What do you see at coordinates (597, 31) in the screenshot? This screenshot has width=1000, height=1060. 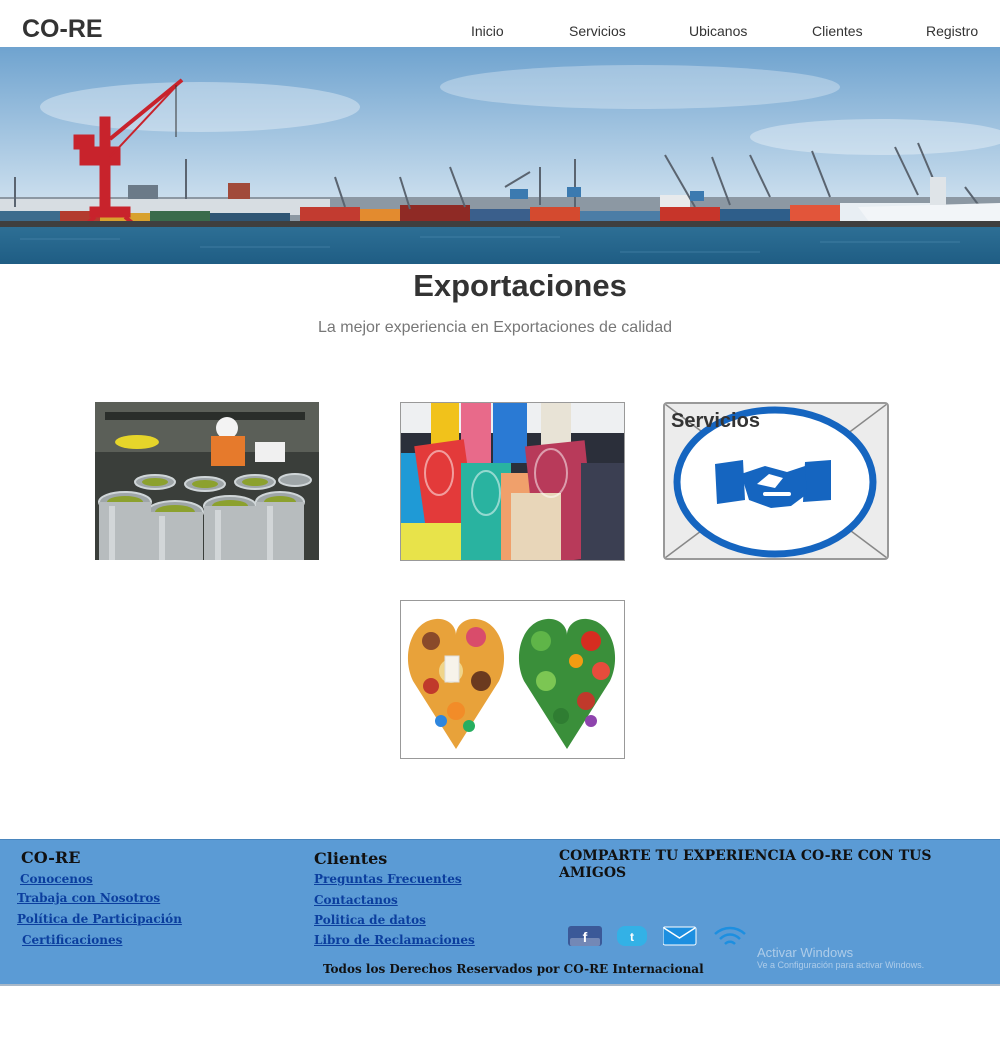 I see `nav-servicios: Servicios` at bounding box center [597, 31].